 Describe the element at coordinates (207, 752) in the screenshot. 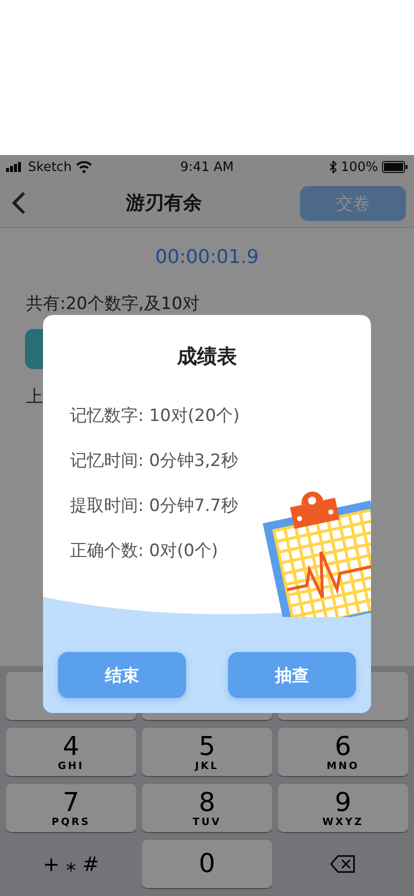

I see `keypad-key: 5 JKL` at that location.